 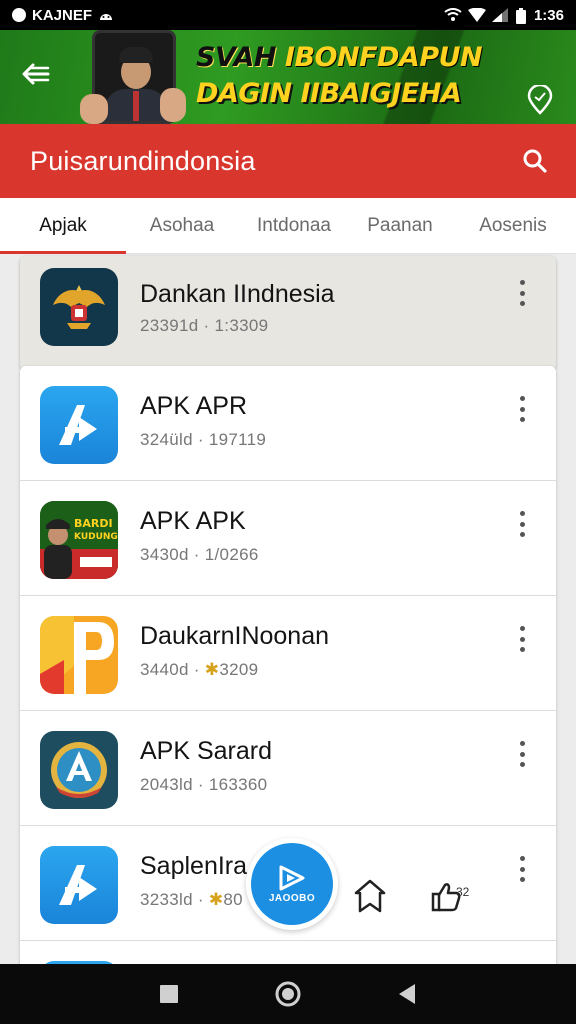 I want to click on status-left-text: KAJNEF, so click(x=62, y=15).